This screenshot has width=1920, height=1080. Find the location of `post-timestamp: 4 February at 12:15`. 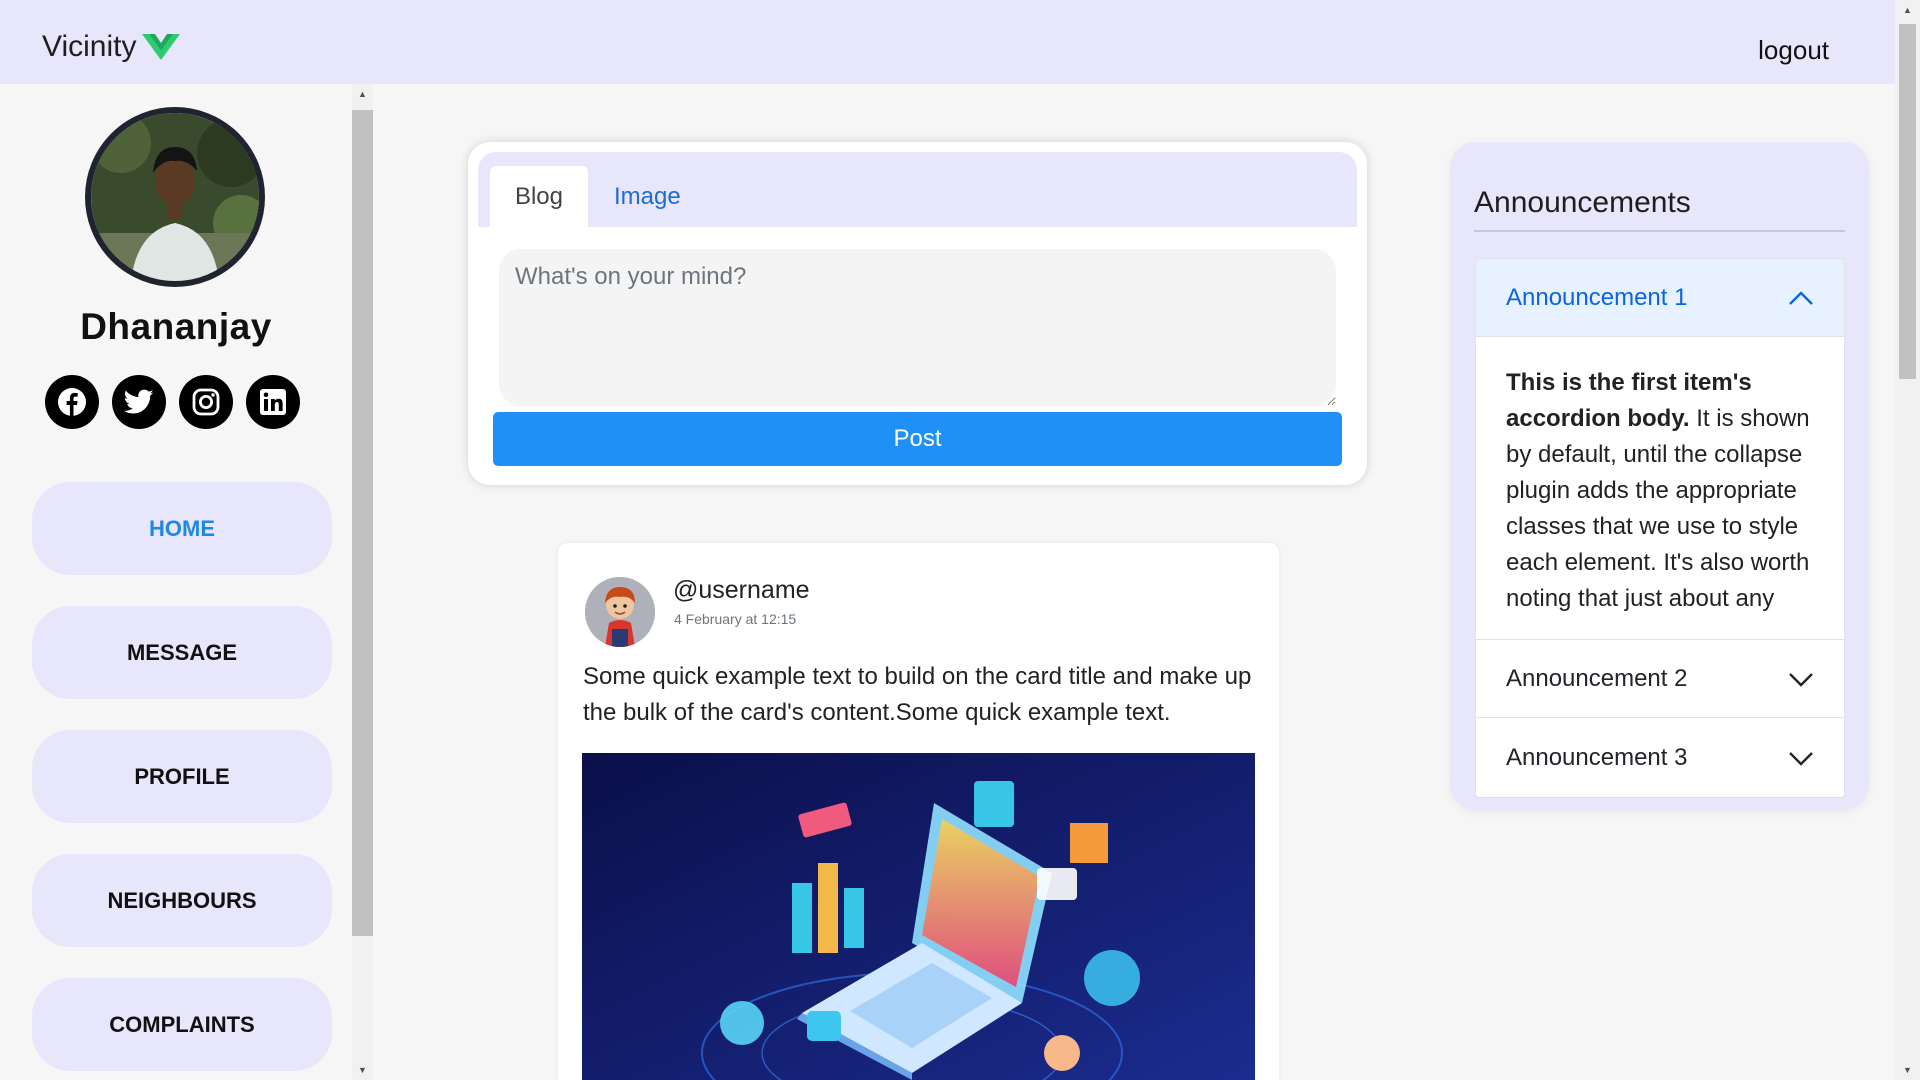

post-timestamp: 4 February at 12:15 is located at coordinates (735, 619).